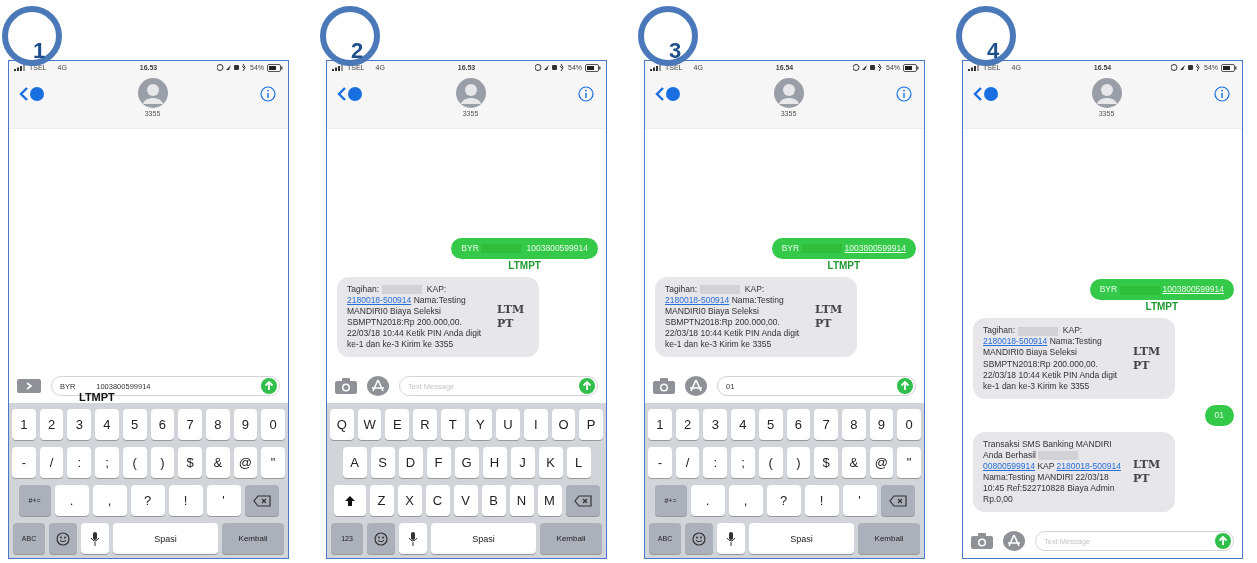 Image resolution: width=1257 pixels, height=563 pixels. What do you see at coordinates (549, 500) in the screenshot?
I see `key: M` at bounding box center [549, 500].